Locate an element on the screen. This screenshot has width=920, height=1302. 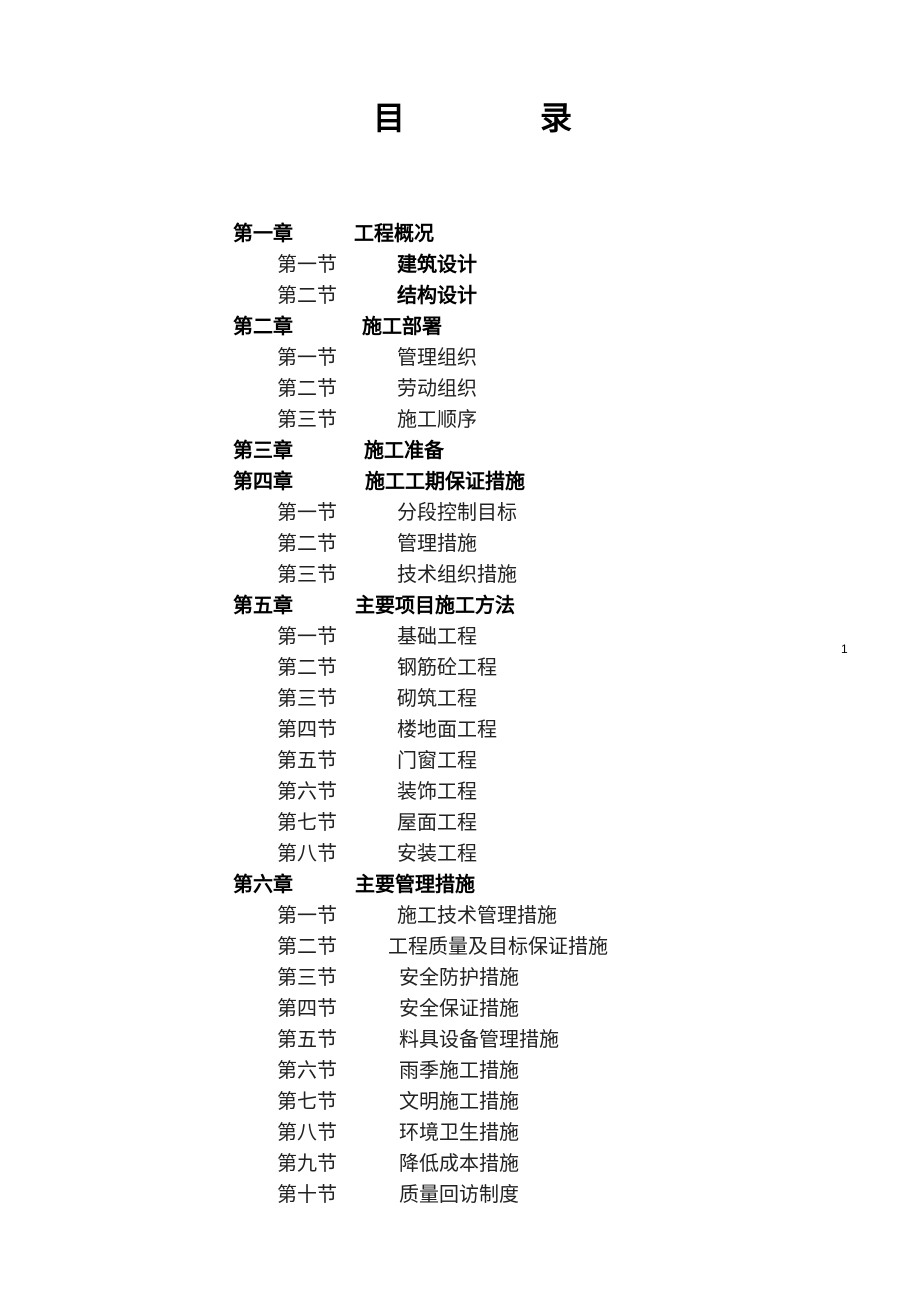
section-title: 雨季施工措施 is located at coordinates (459, 1070).